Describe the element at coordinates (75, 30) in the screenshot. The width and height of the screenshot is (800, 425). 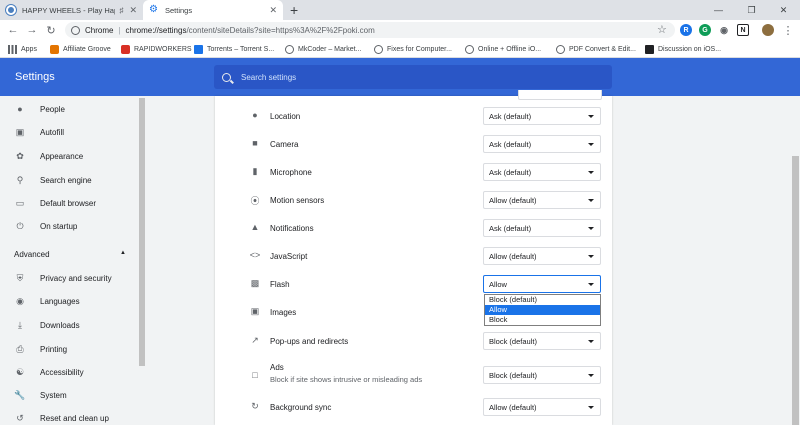
I see `chrome-site-icon` at that location.